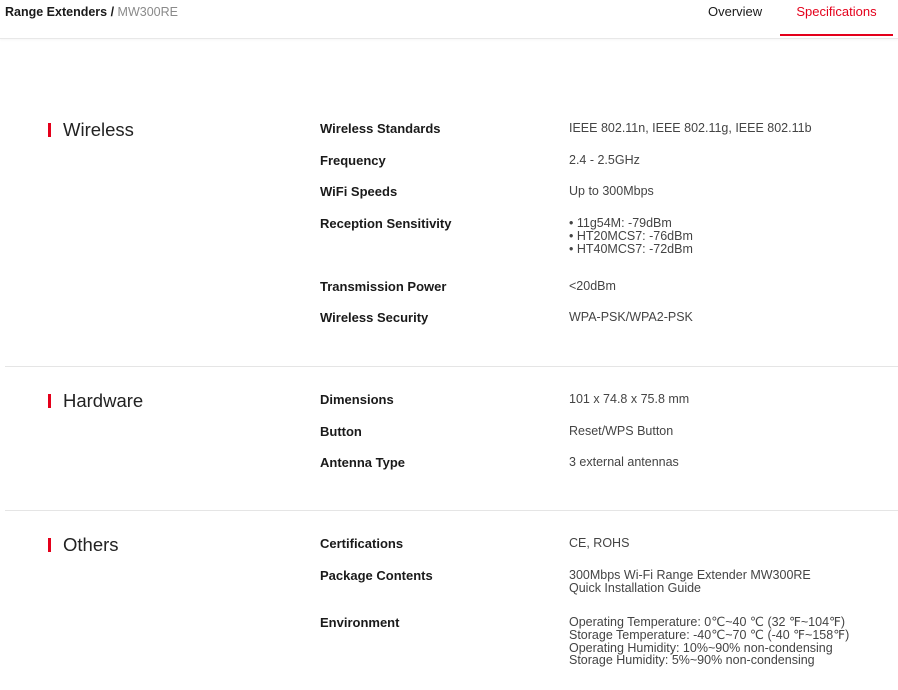 The image size is (898, 690). Describe the element at coordinates (376, 575) in the screenshot. I see `spec-label-package-contents: Package Contents` at that location.